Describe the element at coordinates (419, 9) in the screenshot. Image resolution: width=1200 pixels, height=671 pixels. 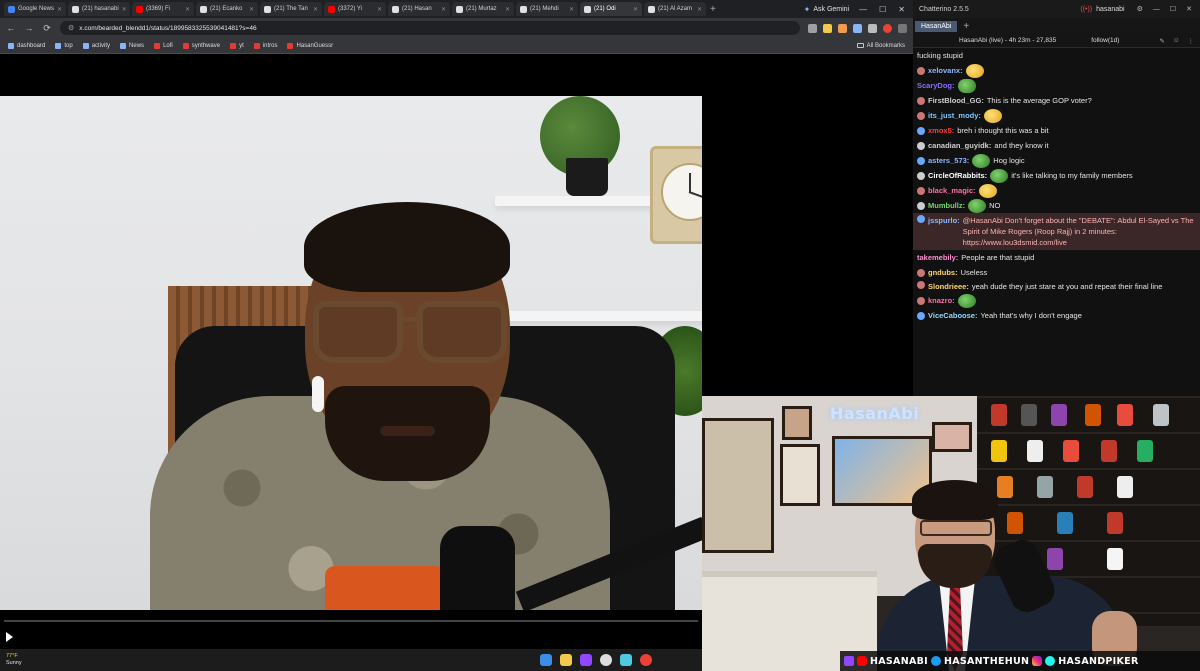
I see `browser-tab: (21) Hasan ✕` at that location.